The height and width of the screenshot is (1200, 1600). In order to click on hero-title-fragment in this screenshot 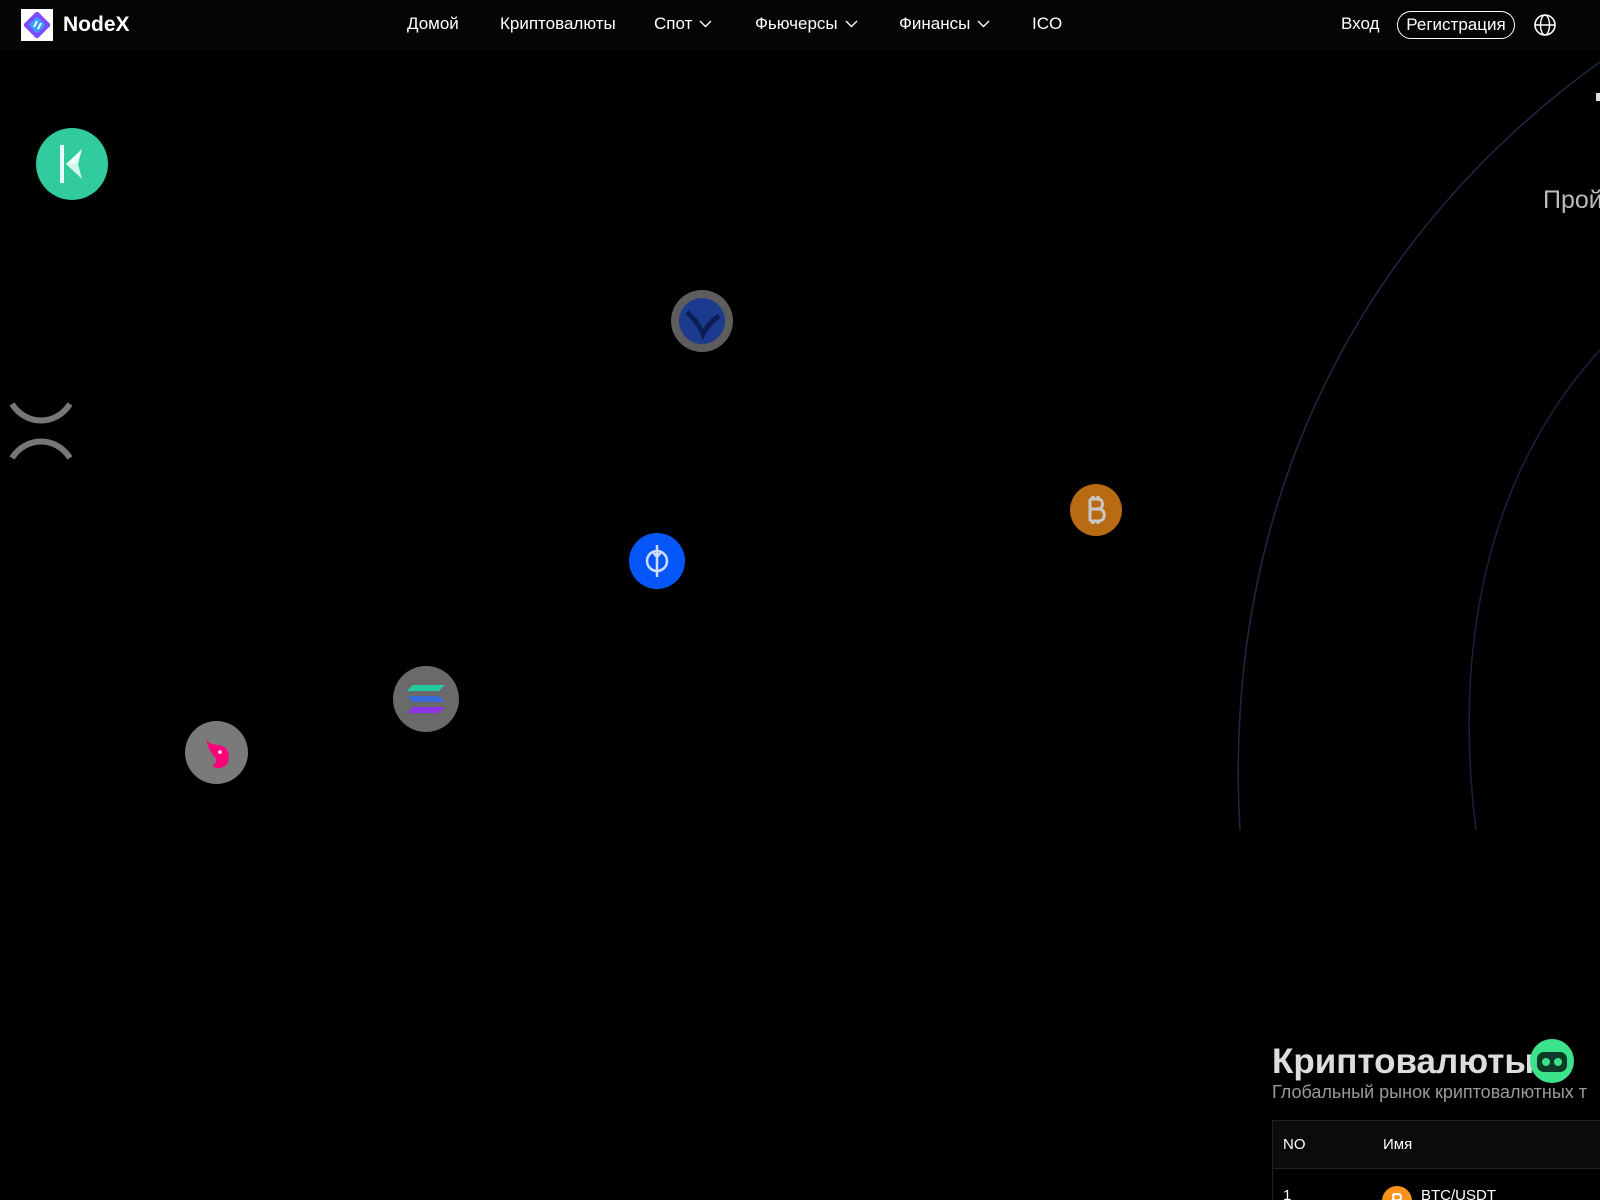, I will do `click(1598, 97)`.